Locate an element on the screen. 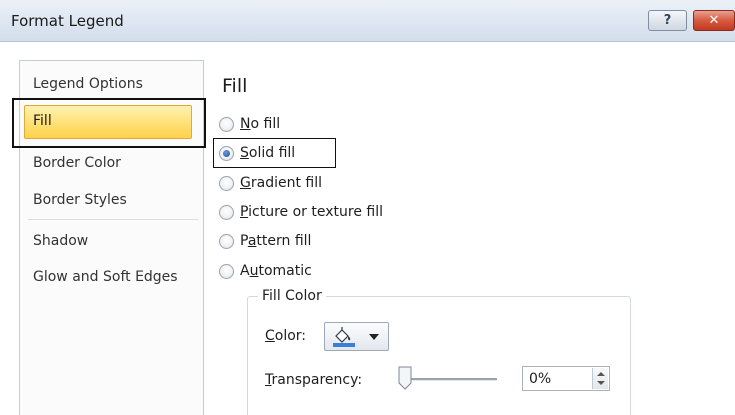  radio-label: Pattern fill is located at coordinates (276, 241).